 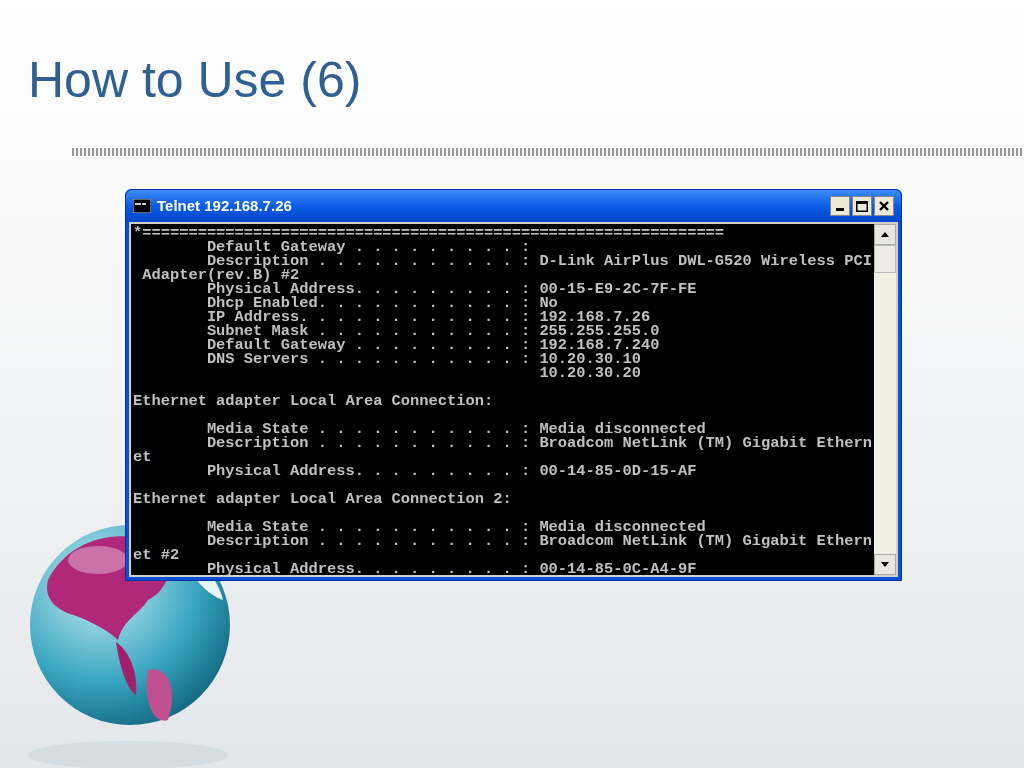 What do you see at coordinates (142, 457) in the screenshot?
I see `console-line: et` at bounding box center [142, 457].